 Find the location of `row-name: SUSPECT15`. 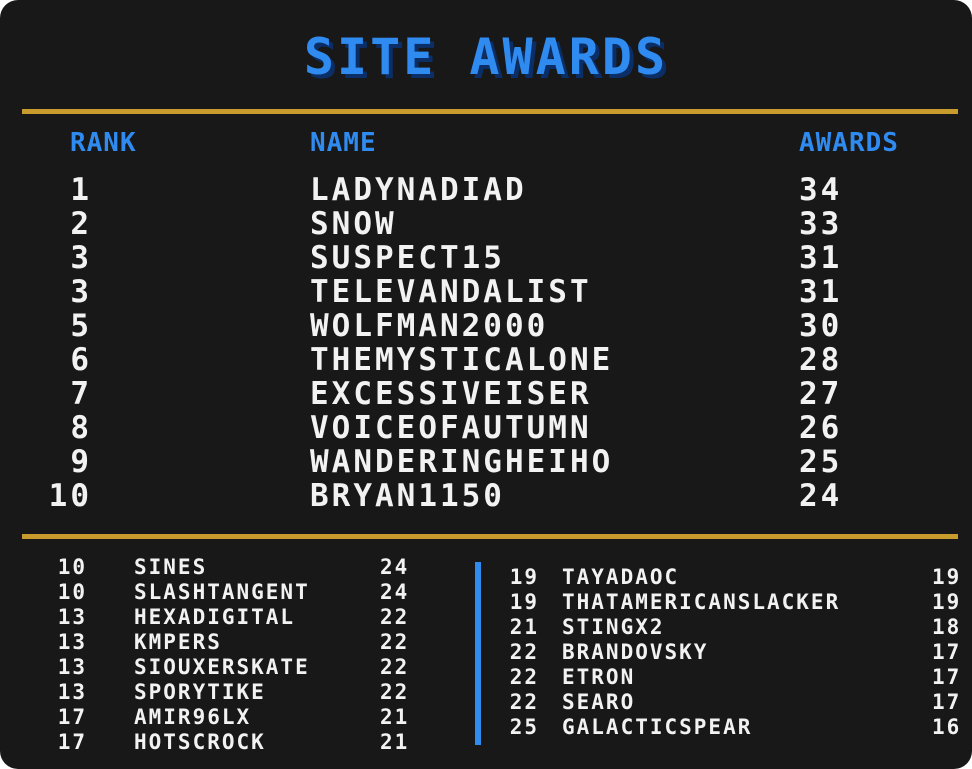

row-name: SUSPECT15 is located at coordinates (407, 258).